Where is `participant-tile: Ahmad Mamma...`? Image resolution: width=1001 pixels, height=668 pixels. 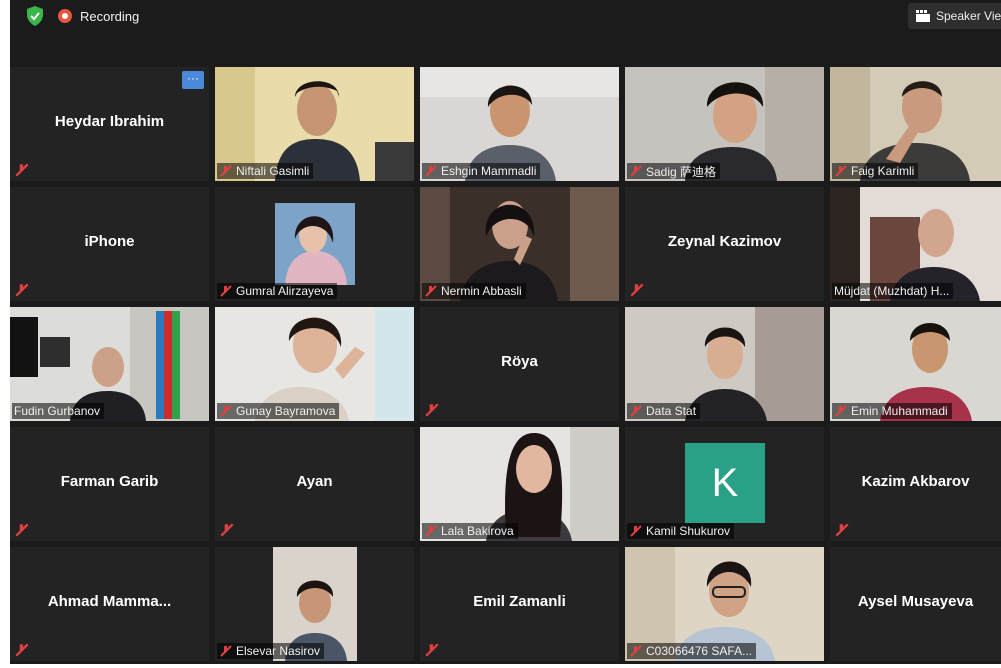 participant-tile: Ahmad Mamma... is located at coordinates (109, 604).